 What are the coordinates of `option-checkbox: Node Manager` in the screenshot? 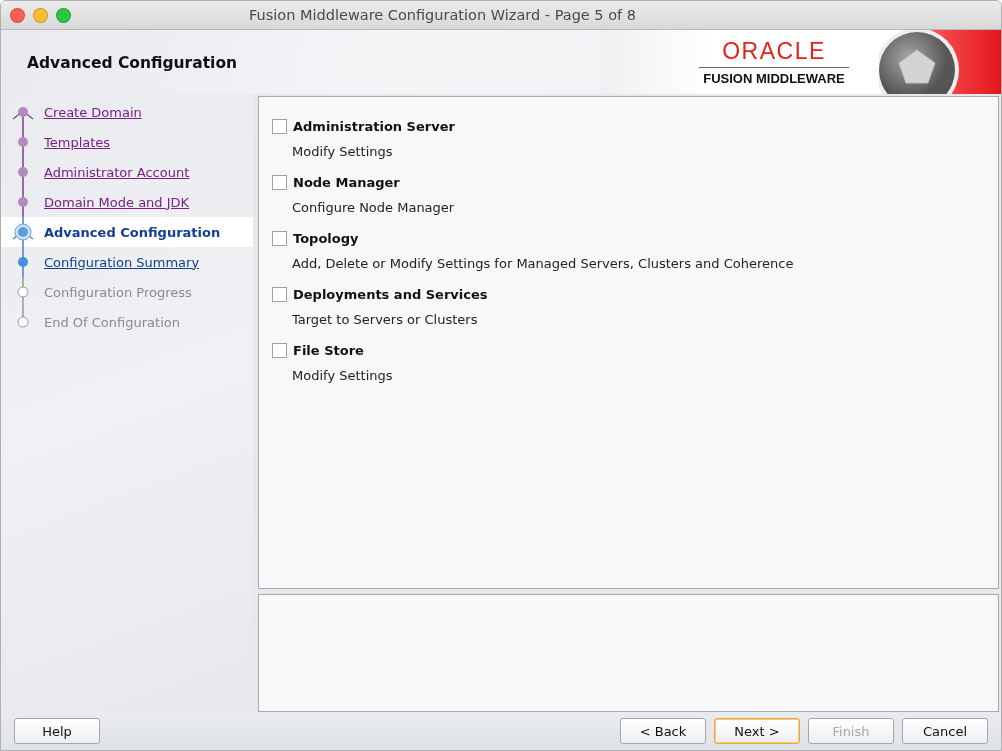 It's located at (635, 182).